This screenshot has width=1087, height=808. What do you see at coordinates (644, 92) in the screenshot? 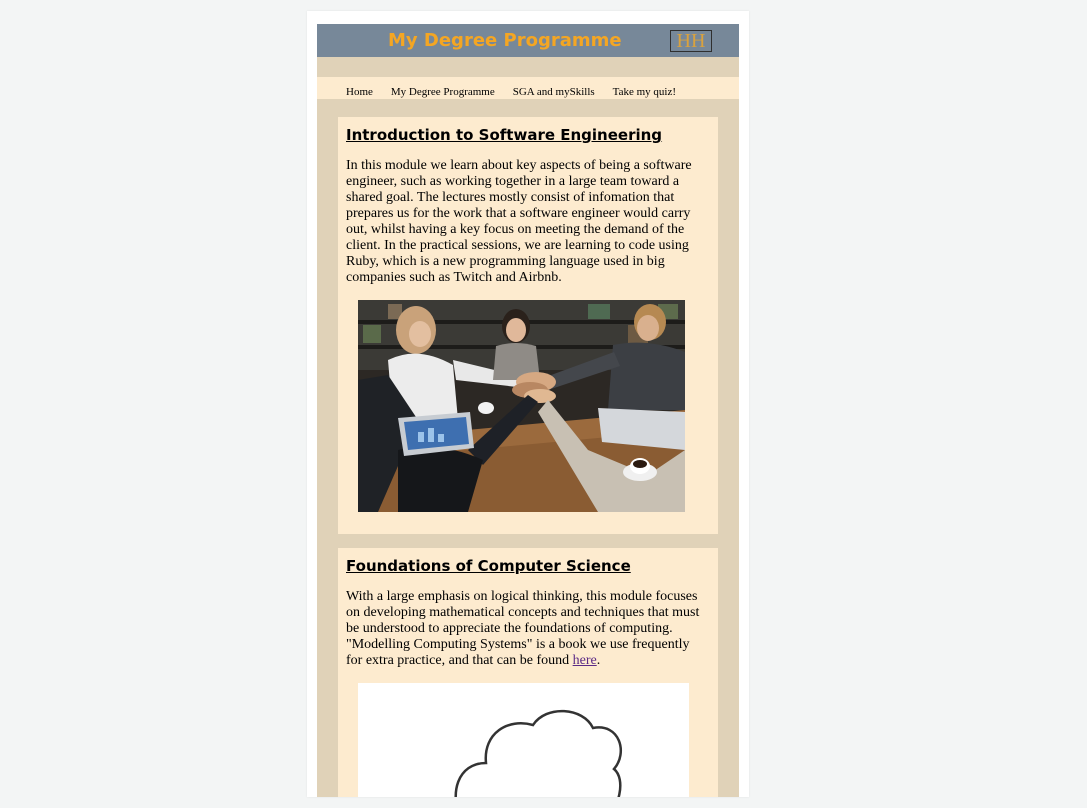
I see `nav-link-quiz: Take my quiz!` at bounding box center [644, 92].